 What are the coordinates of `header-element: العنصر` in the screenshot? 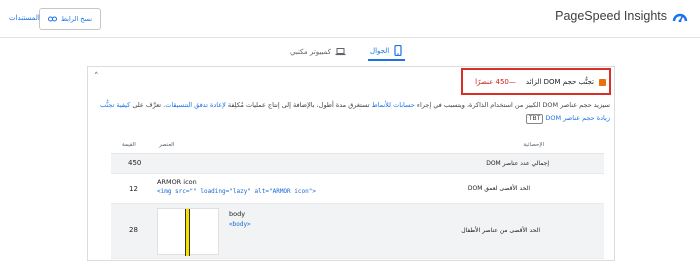 It's located at (167, 145).